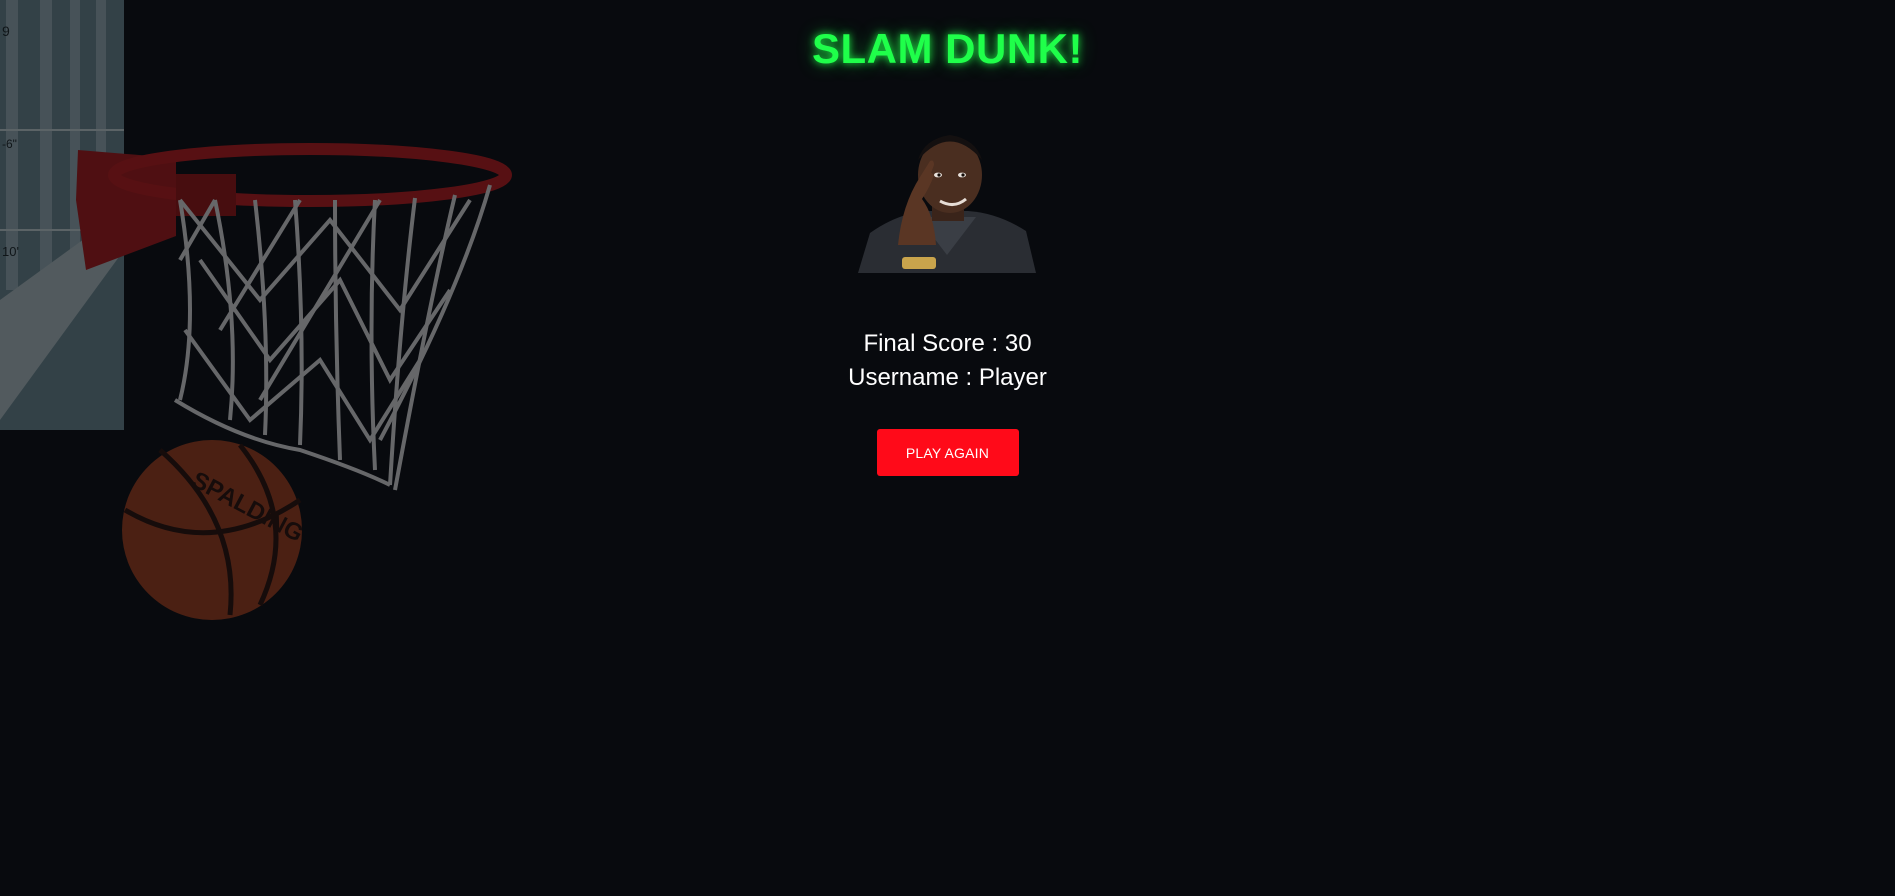 This screenshot has width=1895, height=896. Describe the element at coordinates (903, 377) in the screenshot. I see `username-label: Username` at that location.